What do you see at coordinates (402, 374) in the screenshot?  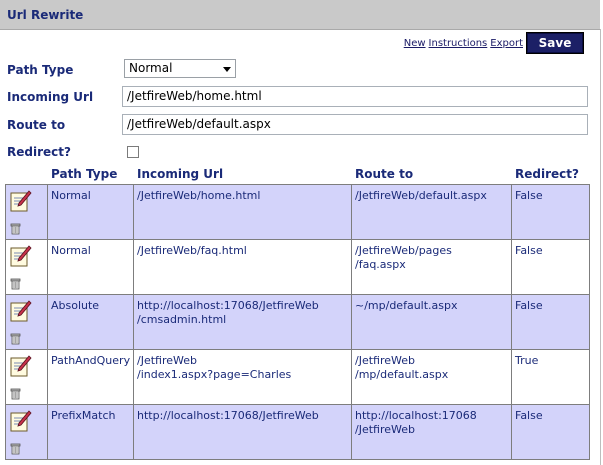 I see `route-to-cell-line: /mp/default.aspx` at bounding box center [402, 374].